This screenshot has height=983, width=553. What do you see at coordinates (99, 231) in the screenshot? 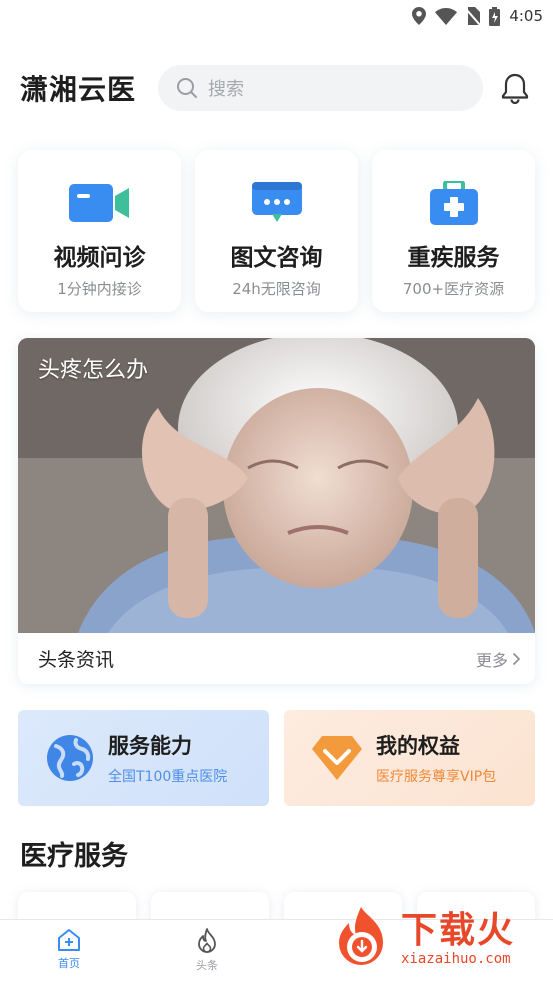
I see `video-consult-card: 视频问诊 1分钟内接诊` at bounding box center [99, 231].